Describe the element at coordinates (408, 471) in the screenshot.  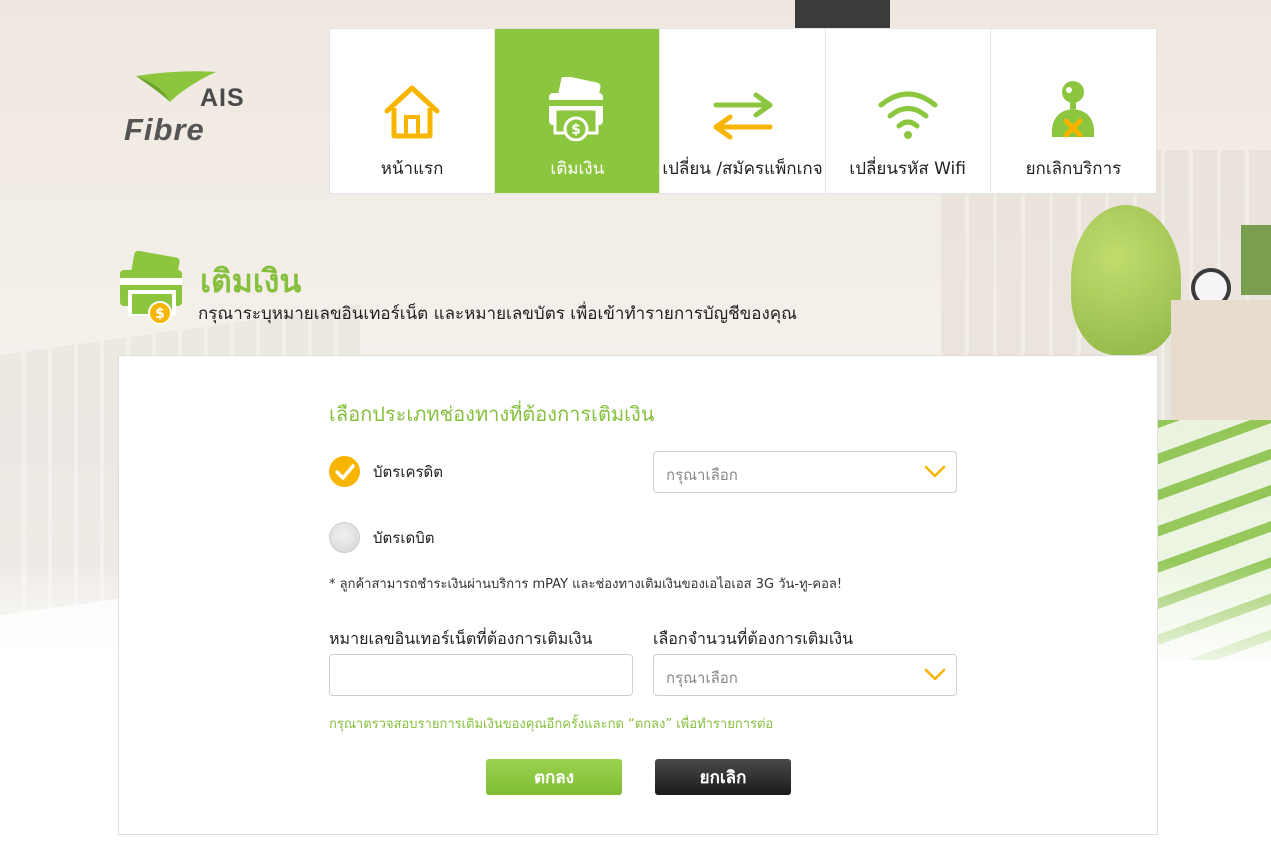
I see `option-credit-card-label: บัตรเครดิต` at that location.